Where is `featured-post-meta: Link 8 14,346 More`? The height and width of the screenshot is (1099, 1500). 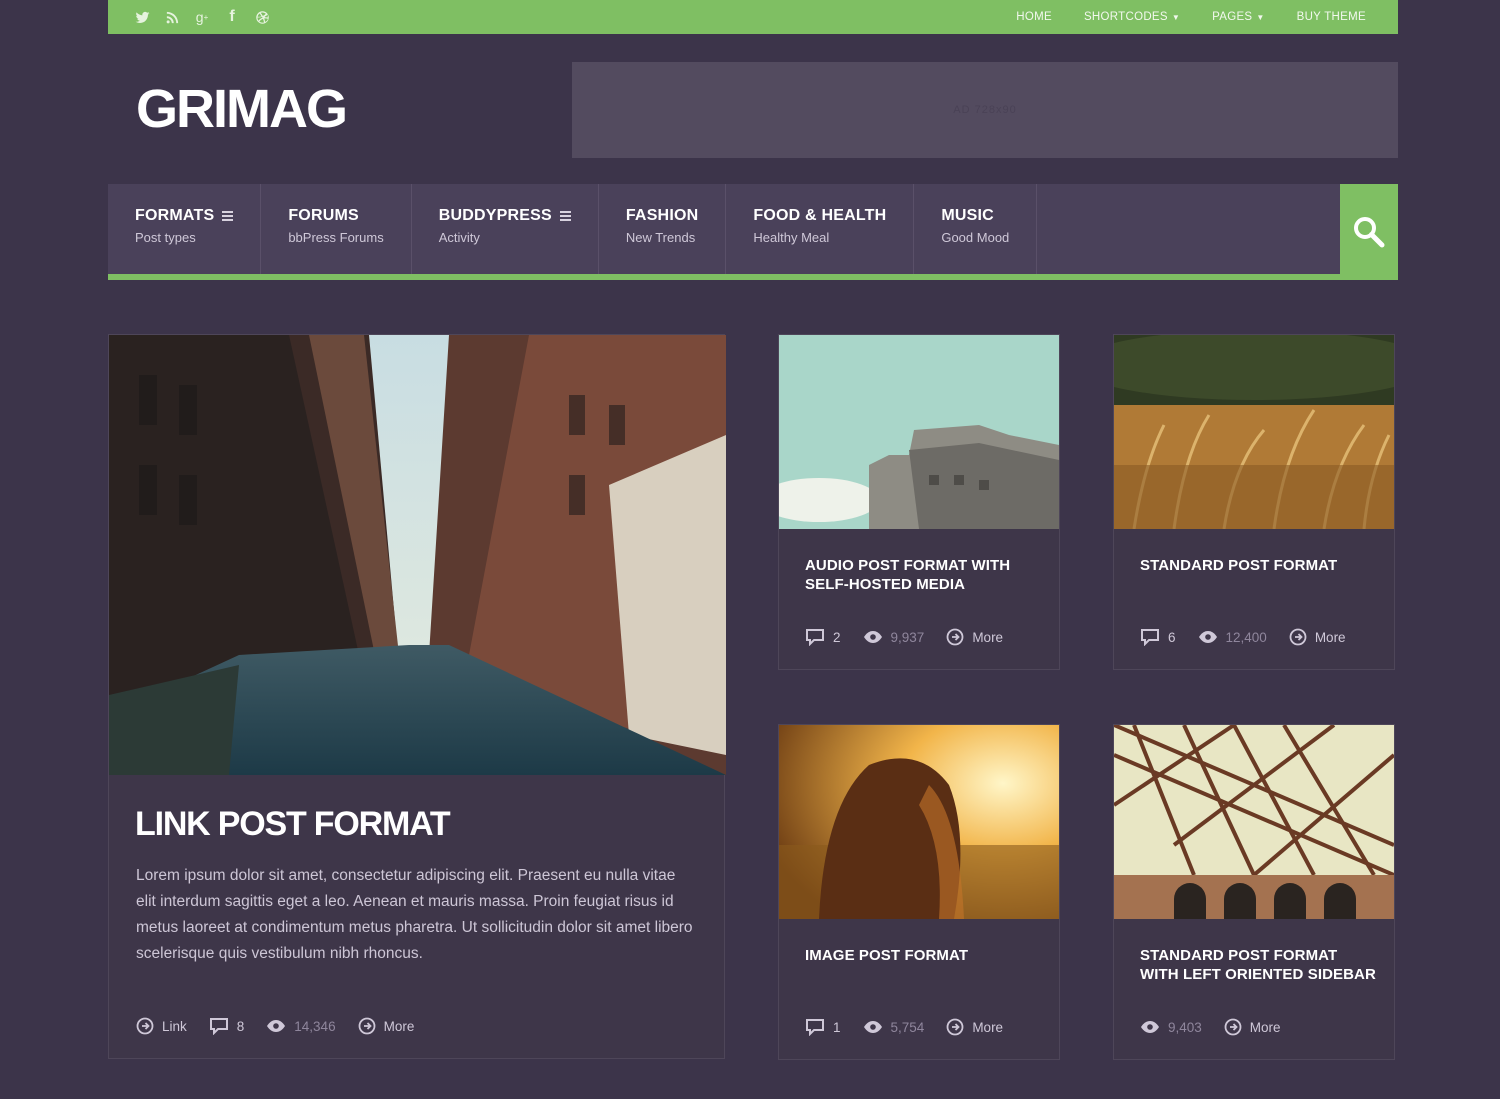
featured-post-meta: Link 8 14,346 More is located at coordinates (286, 1026).